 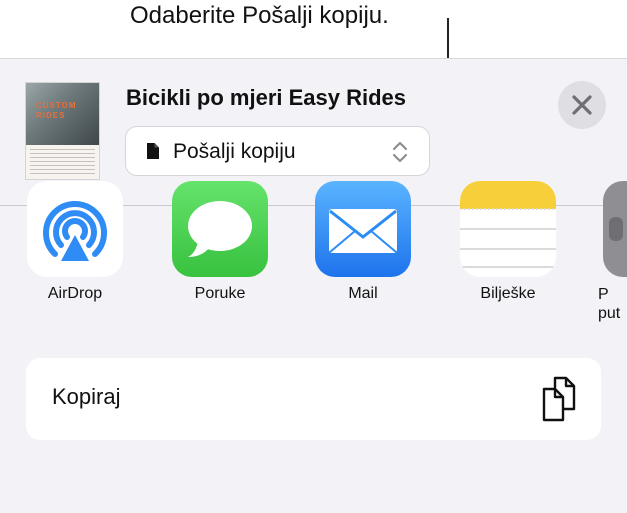 I want to click on airdrop-app, so click(x=75, y=229).